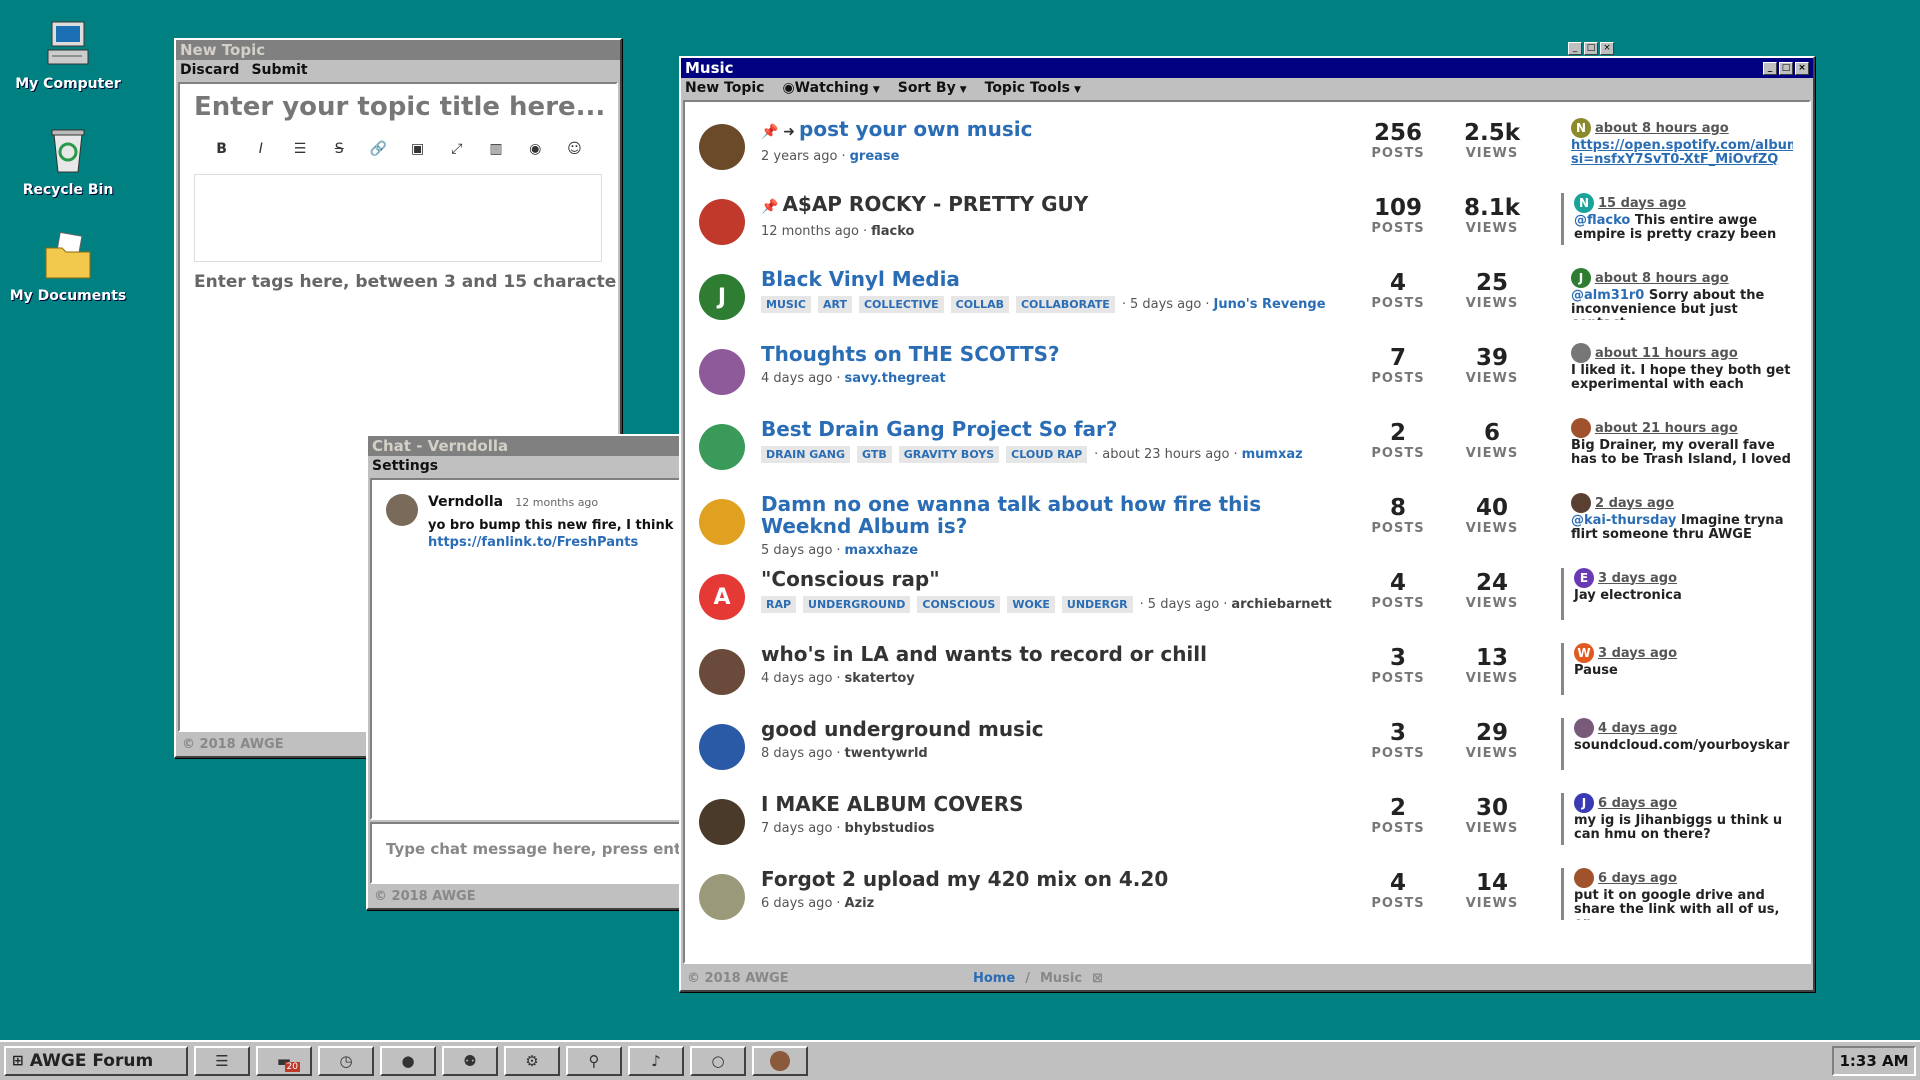 The height and width of the screenshot is (1080, 1920). What do you see at coordinates (550, 542) in the screenshot?
I see `message-link: https://fanlink.to/FreshPants` at bounding box center [550, 542].